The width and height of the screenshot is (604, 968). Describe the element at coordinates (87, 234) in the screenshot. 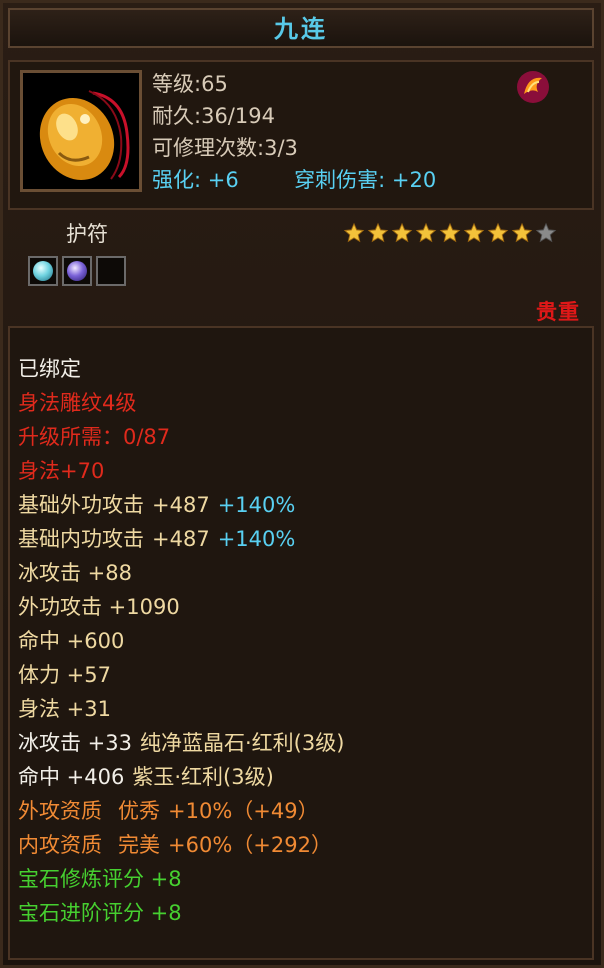

I see `slot-type: 护符` at that location.